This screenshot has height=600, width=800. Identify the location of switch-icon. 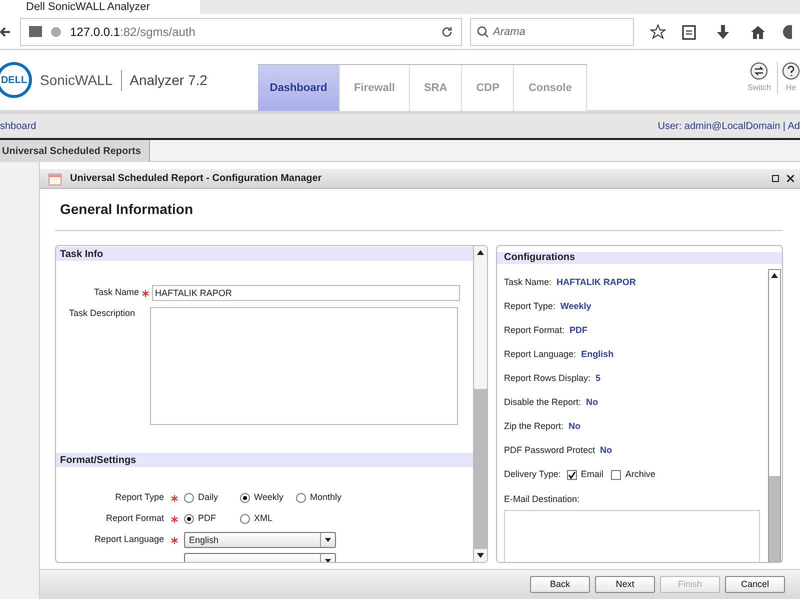
(759, 71).